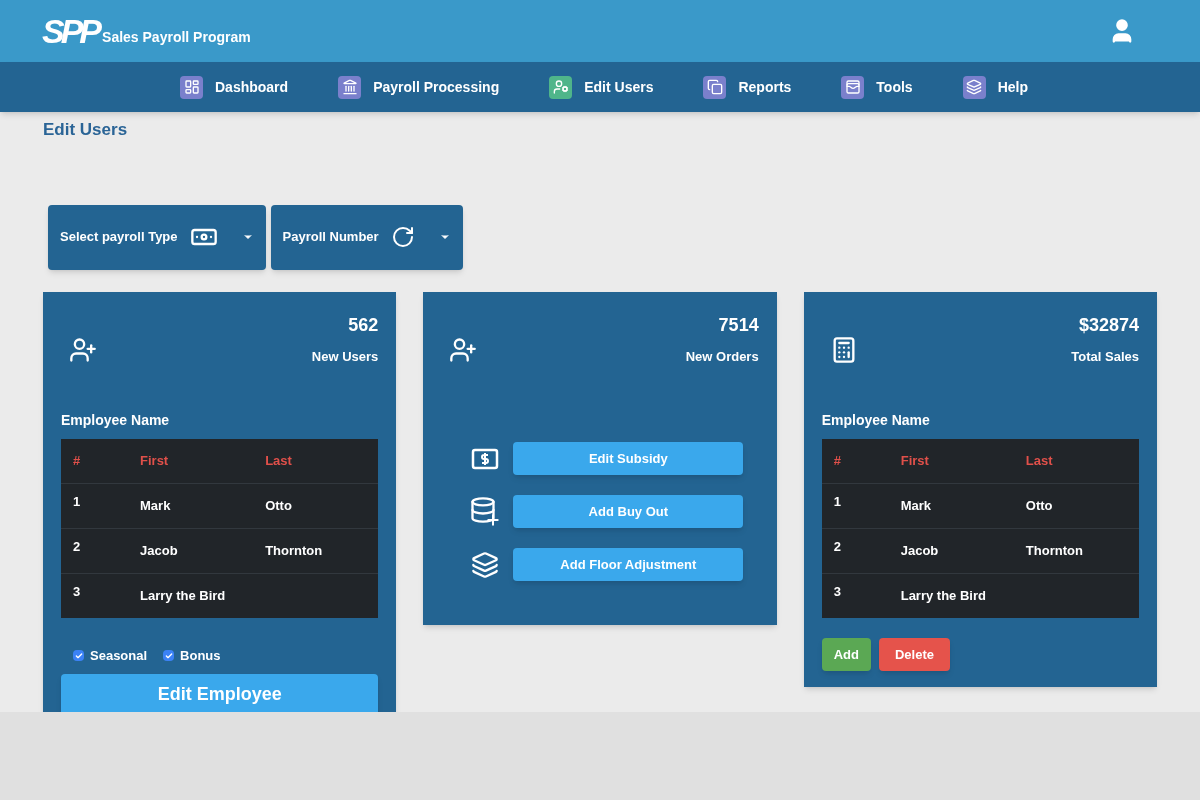  Describe the element at coordinates (191, 87) in the screenshot. I see `dashboard-icon` at that location.